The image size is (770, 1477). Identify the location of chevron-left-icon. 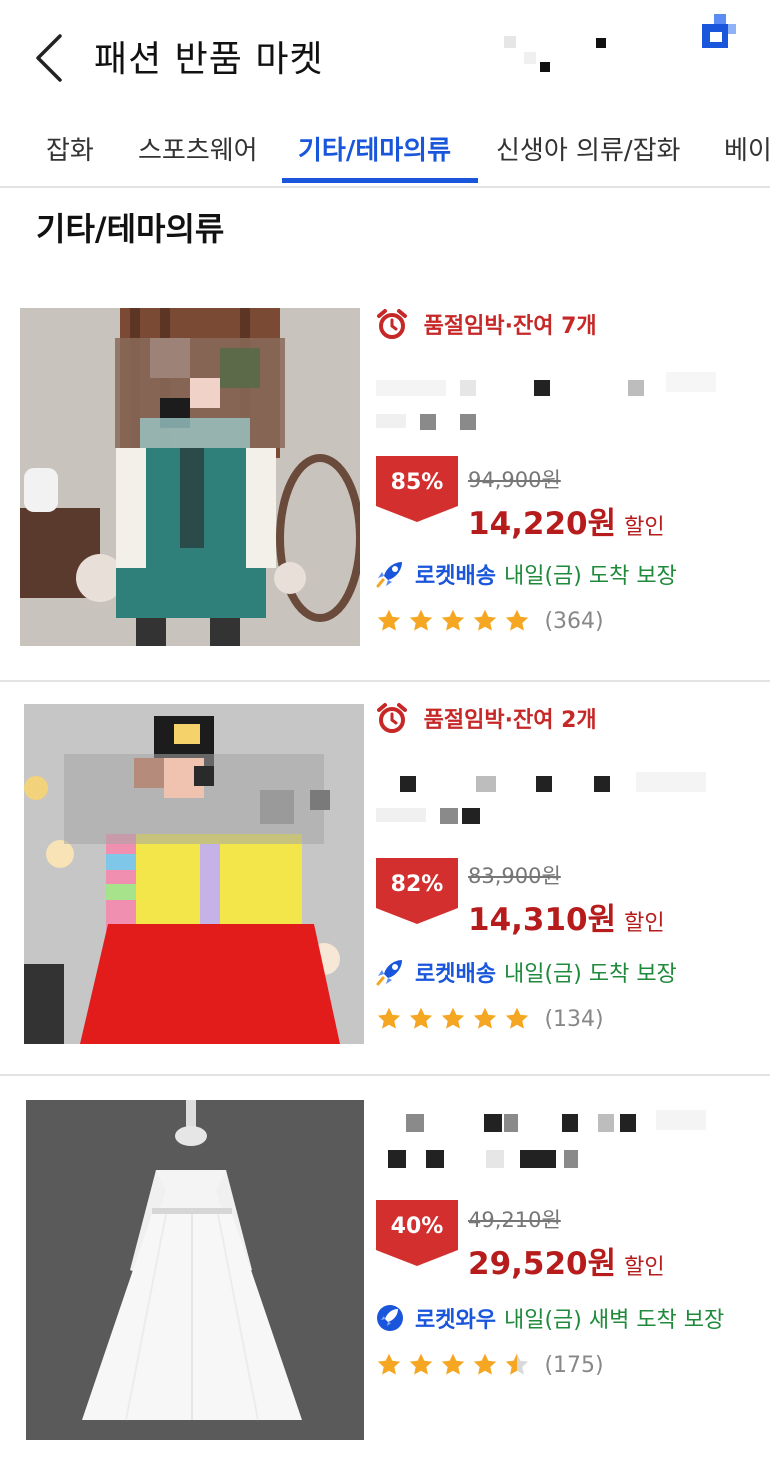
(49, 58).